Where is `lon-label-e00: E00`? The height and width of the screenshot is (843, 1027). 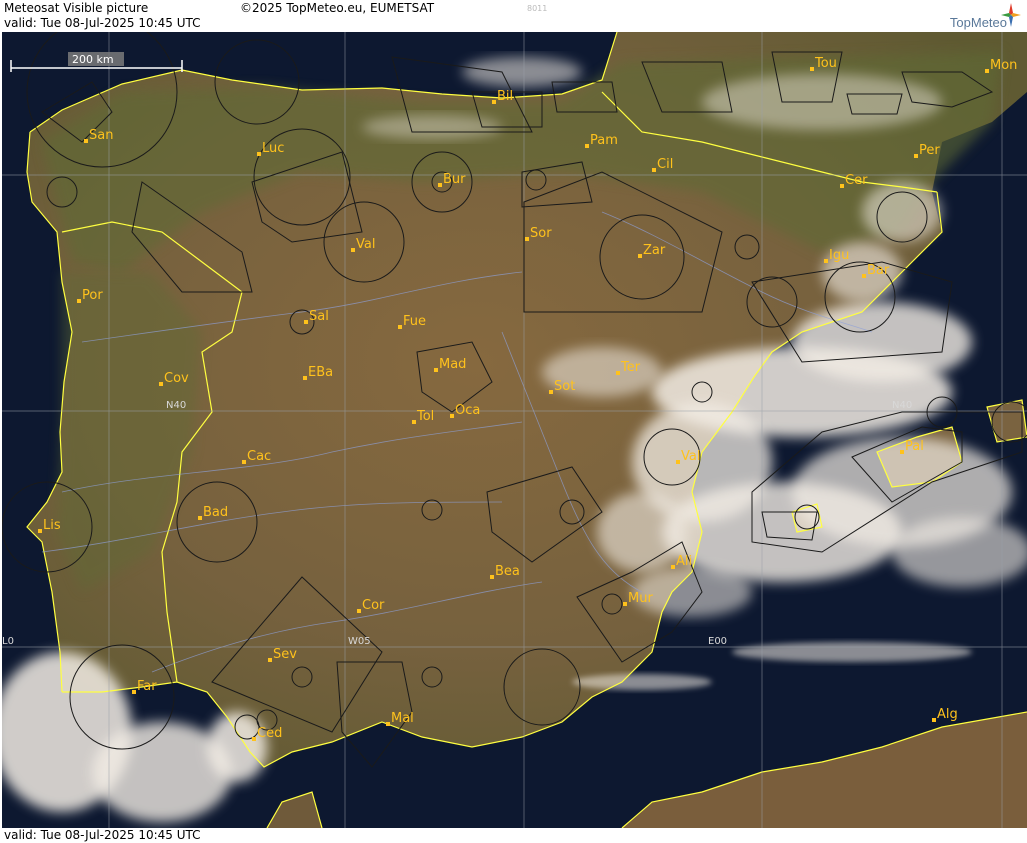
lon-label-e00: E00 is located at coordinates (717, 641).